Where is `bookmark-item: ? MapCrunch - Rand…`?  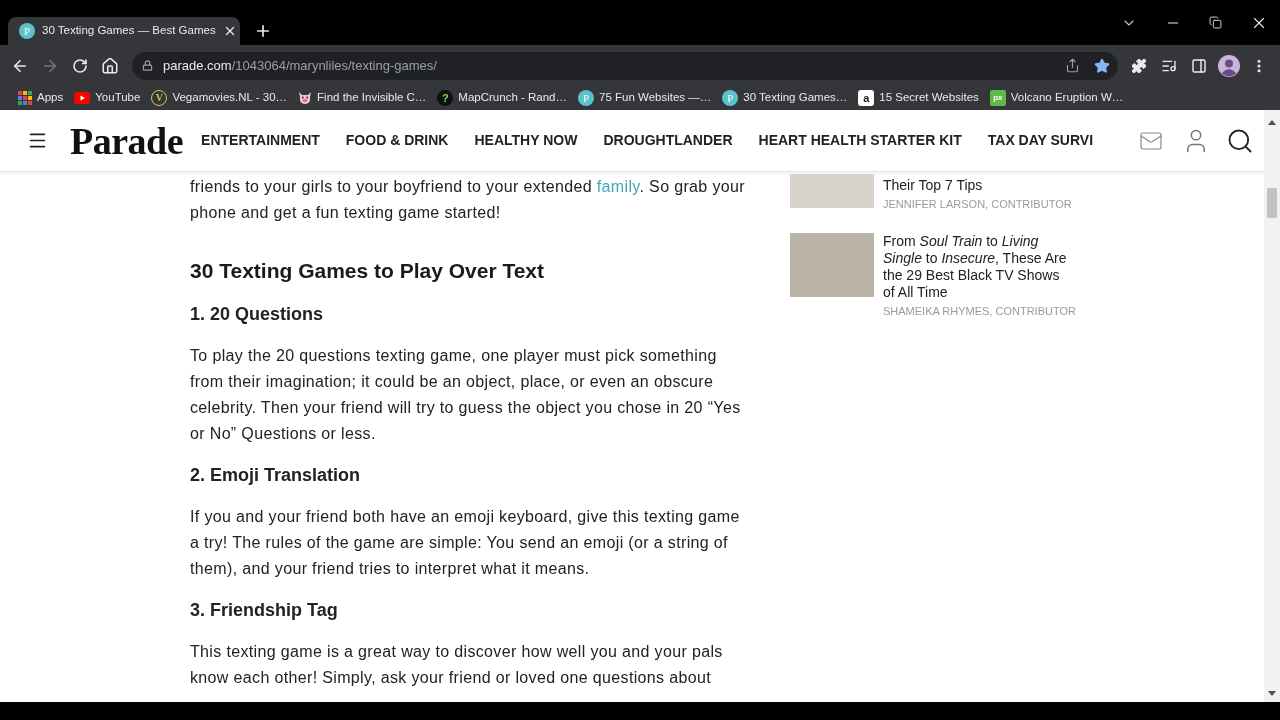
bookmark-item: ? MapCrunch - Rand… is located at coordinates (502, 98).